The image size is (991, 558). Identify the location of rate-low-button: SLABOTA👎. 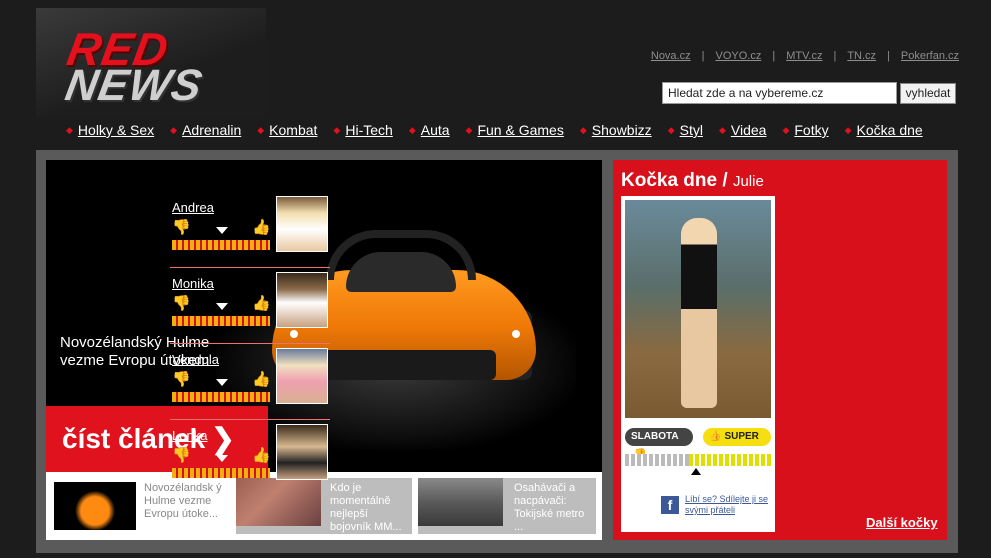
(659, 444).